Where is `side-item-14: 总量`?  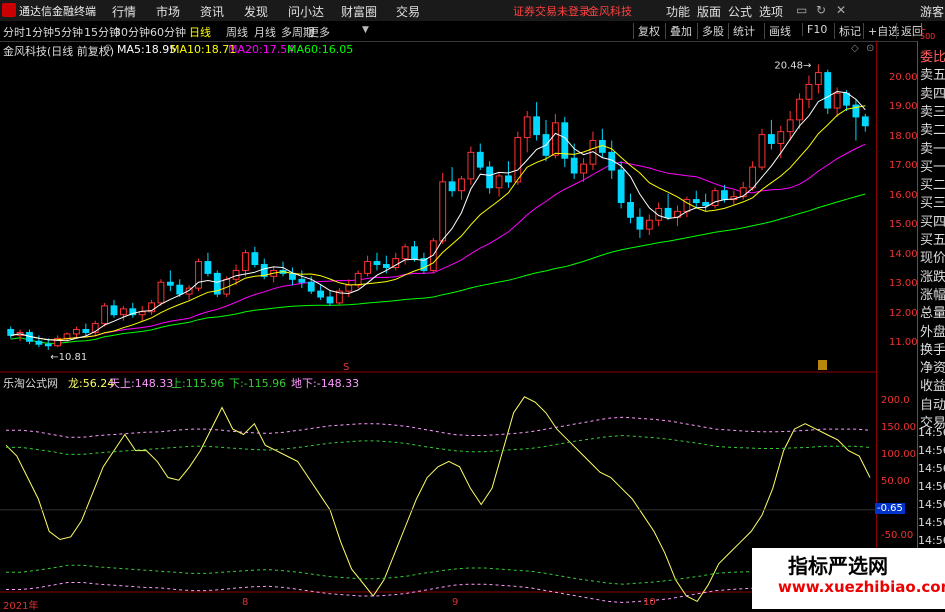
side-item-14: 总量 is located at coordinates (932, 311).